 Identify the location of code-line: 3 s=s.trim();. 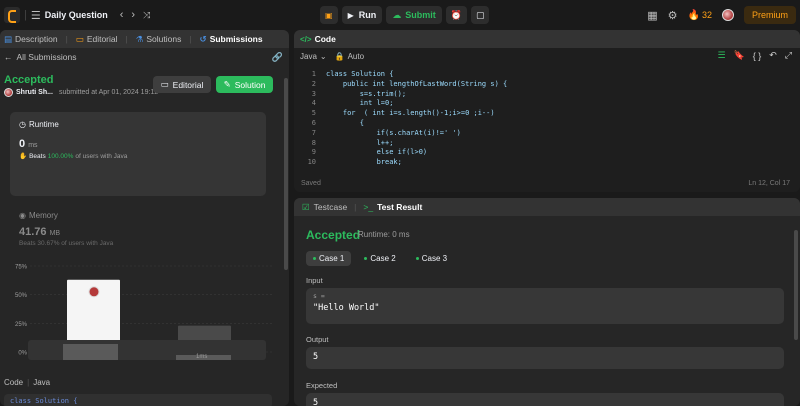
(359, 93).